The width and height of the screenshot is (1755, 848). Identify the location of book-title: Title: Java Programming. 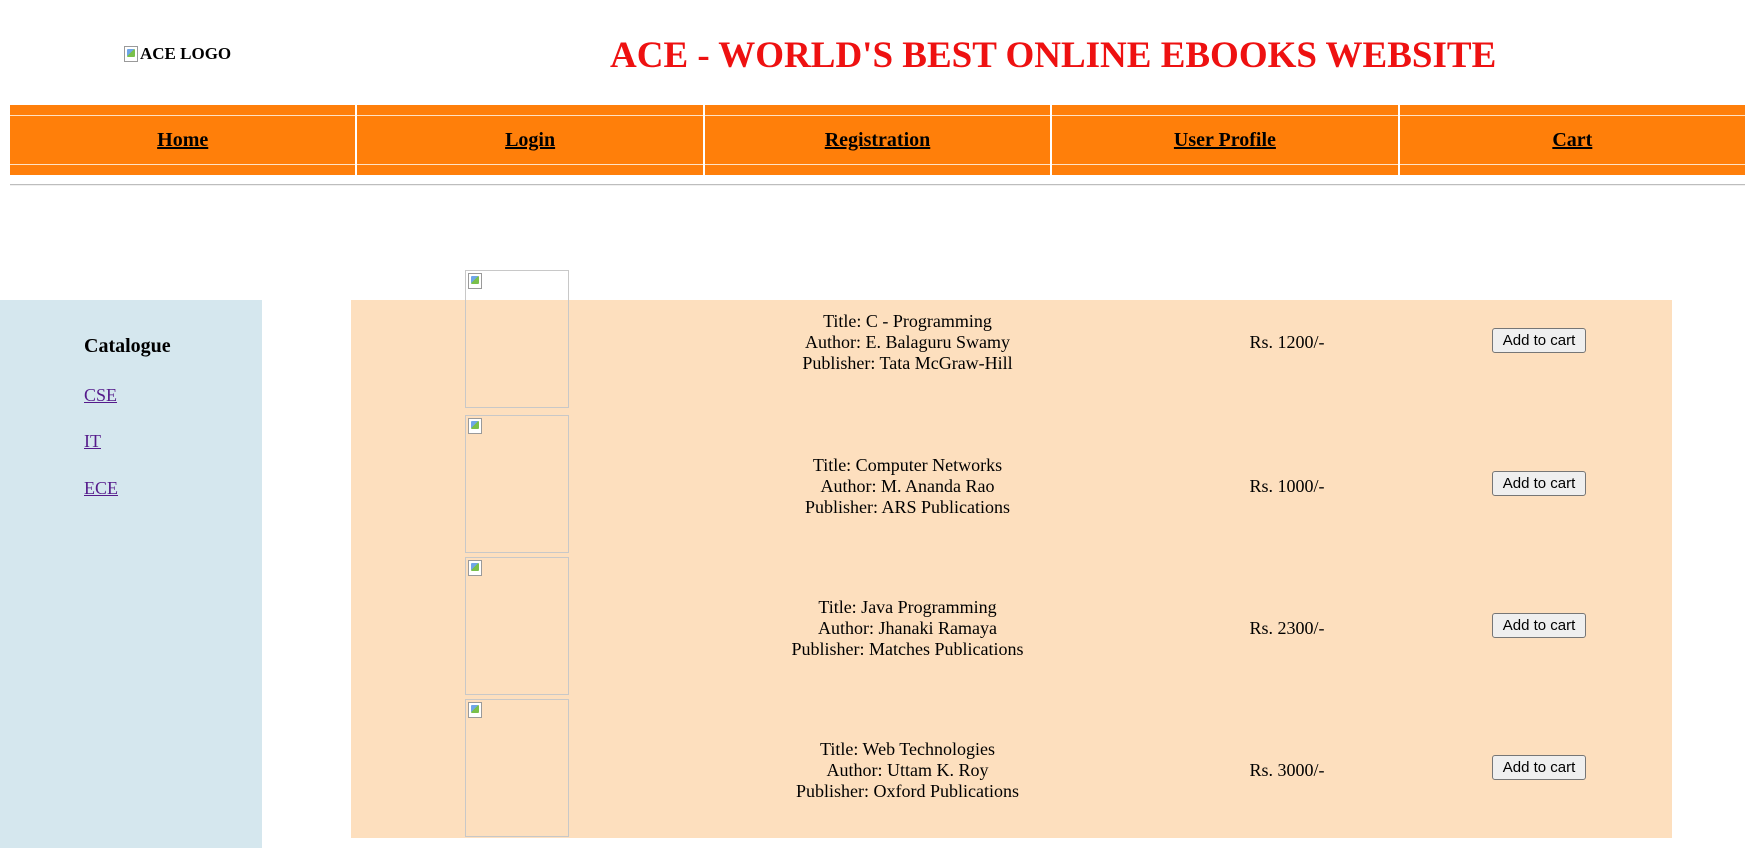
(907, 606).